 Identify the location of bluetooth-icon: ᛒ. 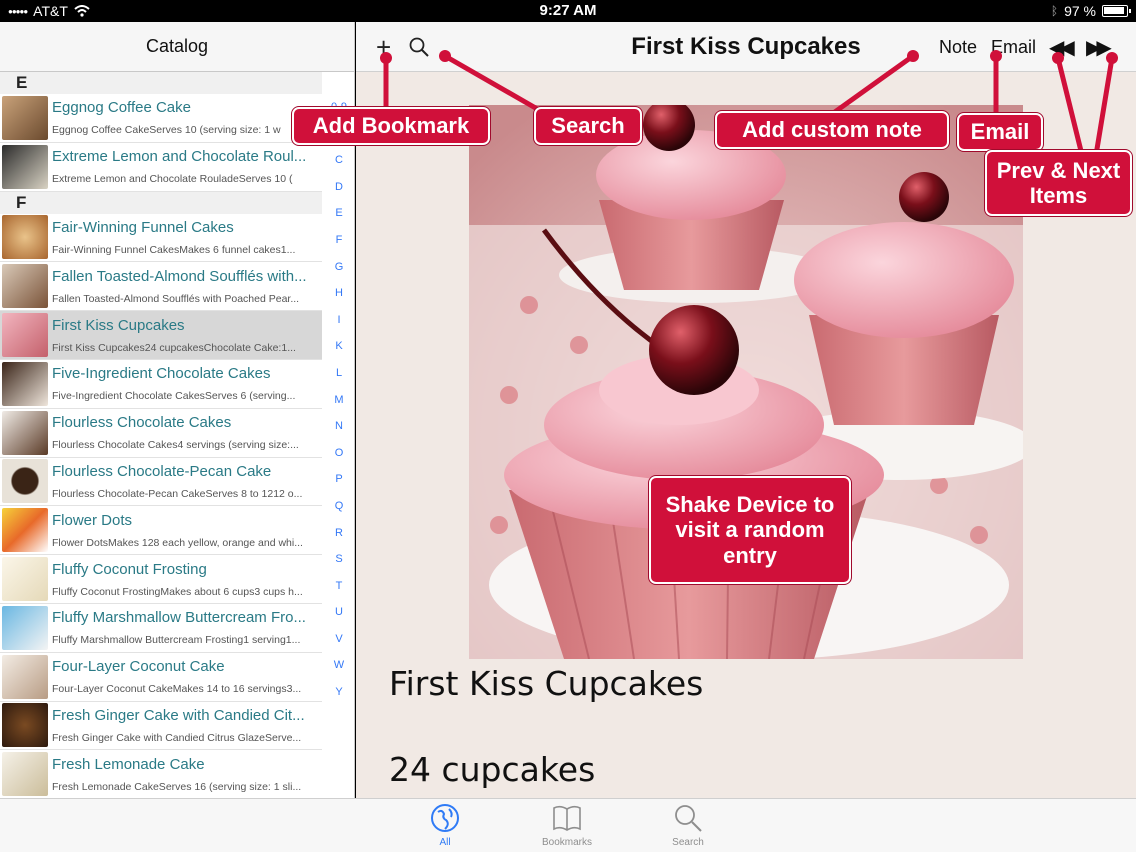
(1054, 11).